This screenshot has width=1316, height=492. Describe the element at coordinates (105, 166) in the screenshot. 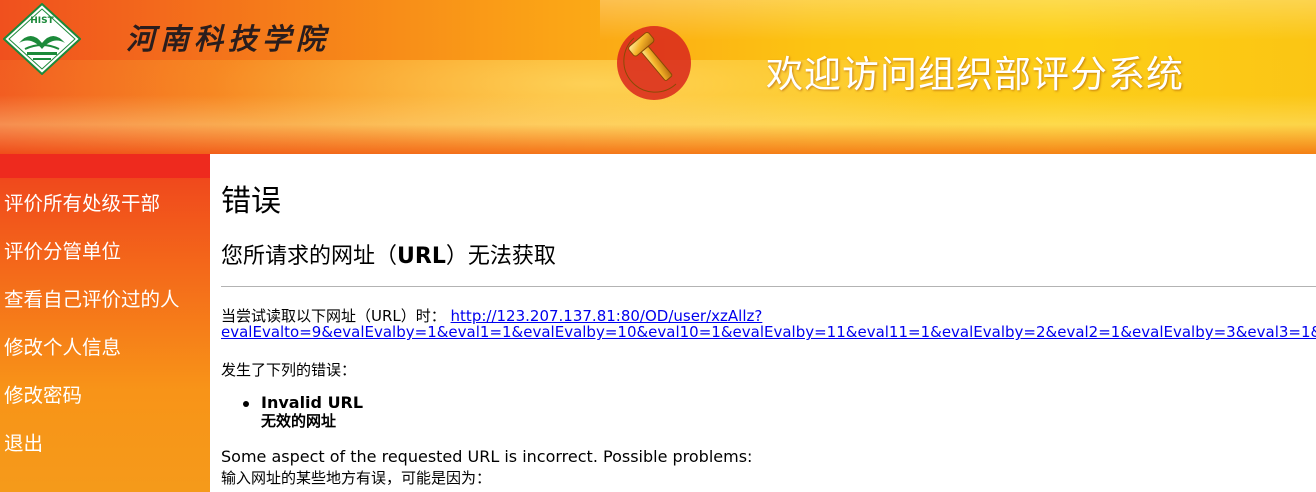

I see `sidebar-top-band` at that location.